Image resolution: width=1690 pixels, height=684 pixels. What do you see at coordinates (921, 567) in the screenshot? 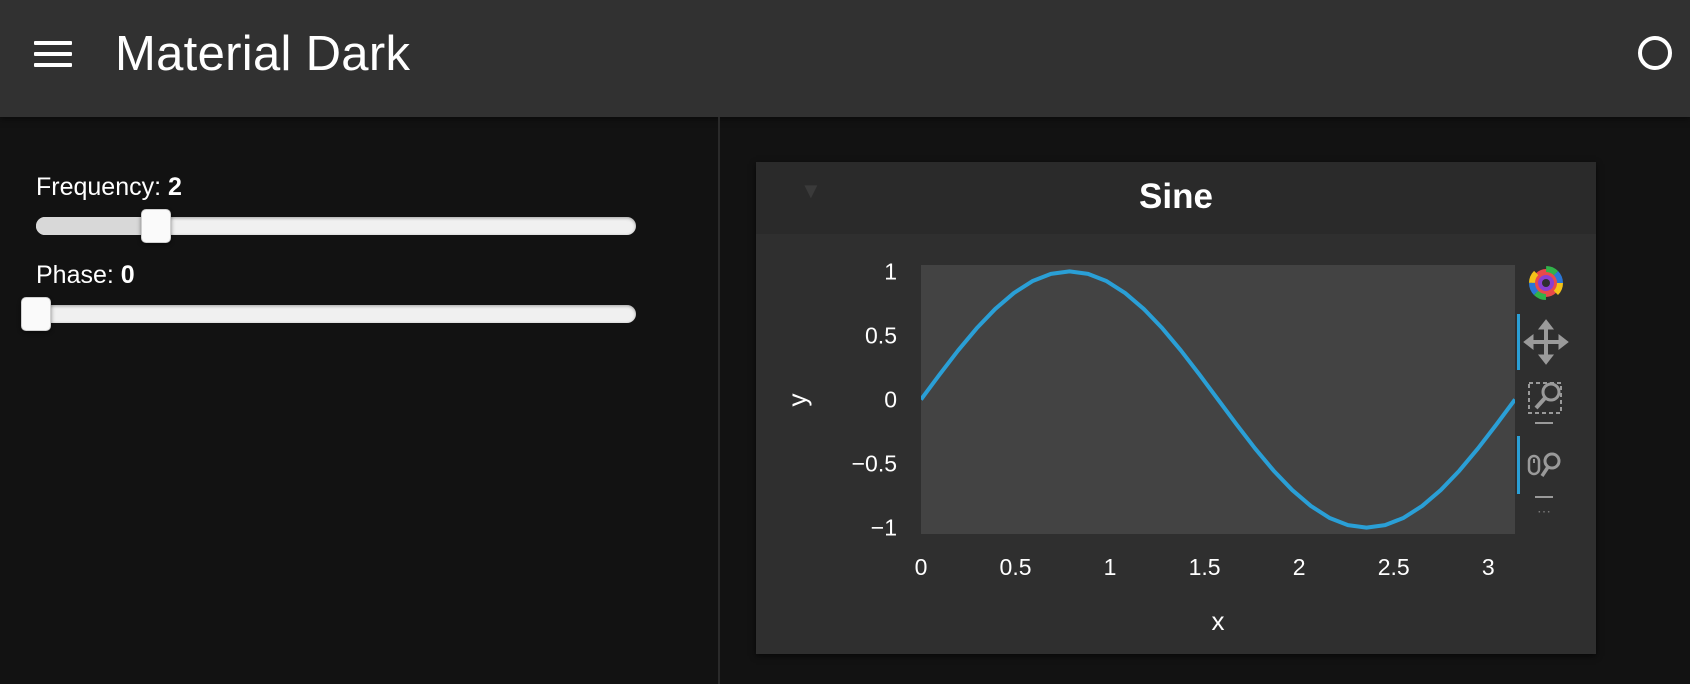
I see `x-tick-label: 0` at bounding box center [921, 567].